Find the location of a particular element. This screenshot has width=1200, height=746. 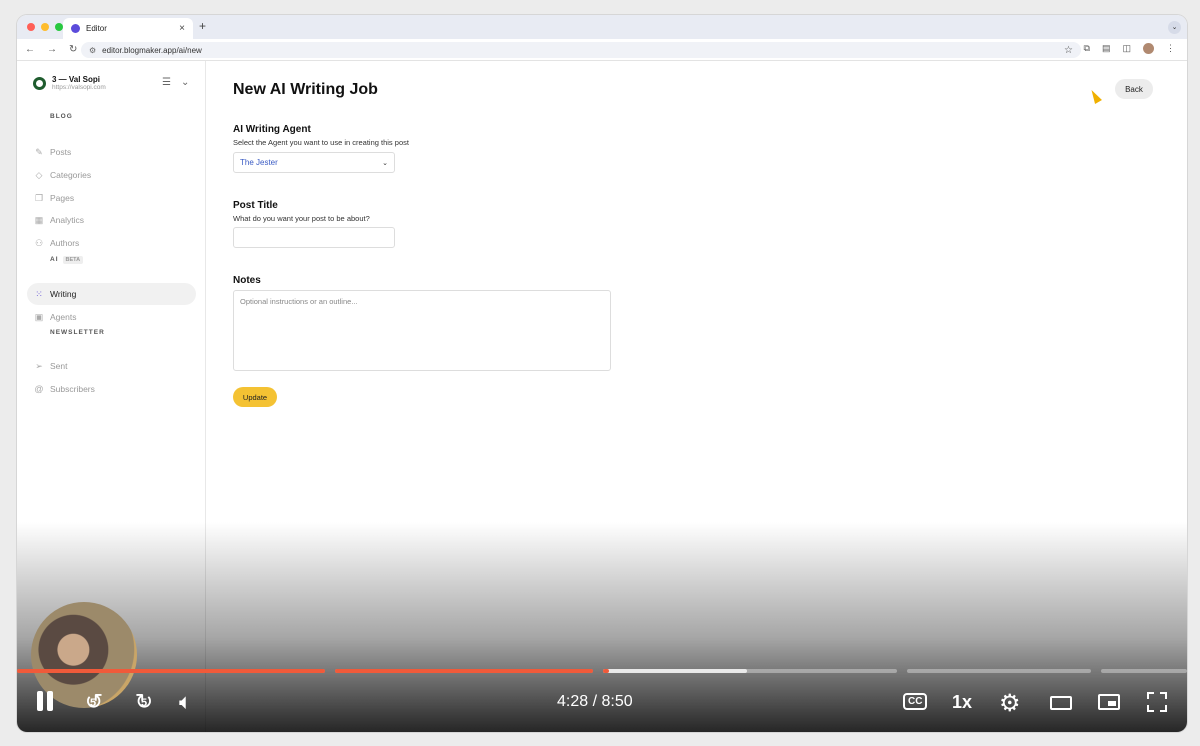

page-title: New AI Writing Job is located at coordinates (305, 89).